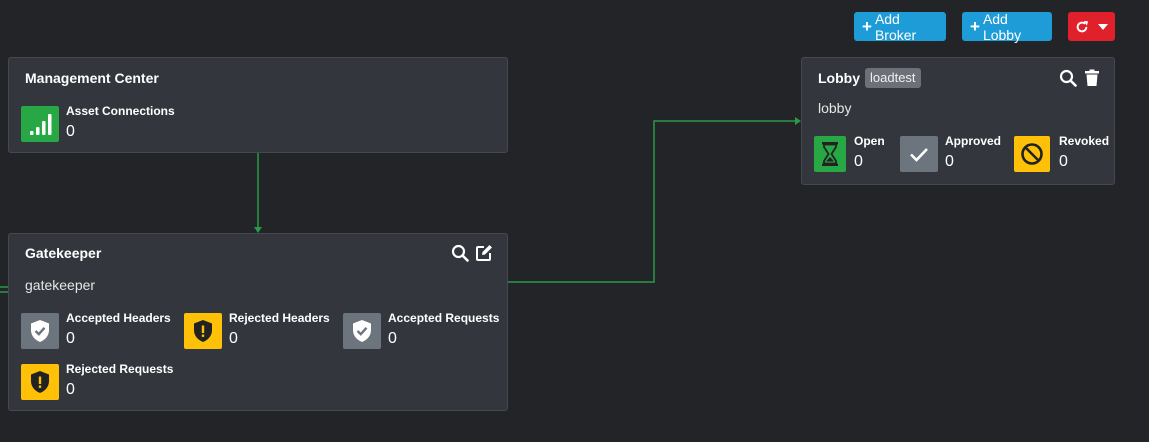 This screenshot has height=442, width=1149. I want to click on stat-label: Revoked, so click(1084, 141).